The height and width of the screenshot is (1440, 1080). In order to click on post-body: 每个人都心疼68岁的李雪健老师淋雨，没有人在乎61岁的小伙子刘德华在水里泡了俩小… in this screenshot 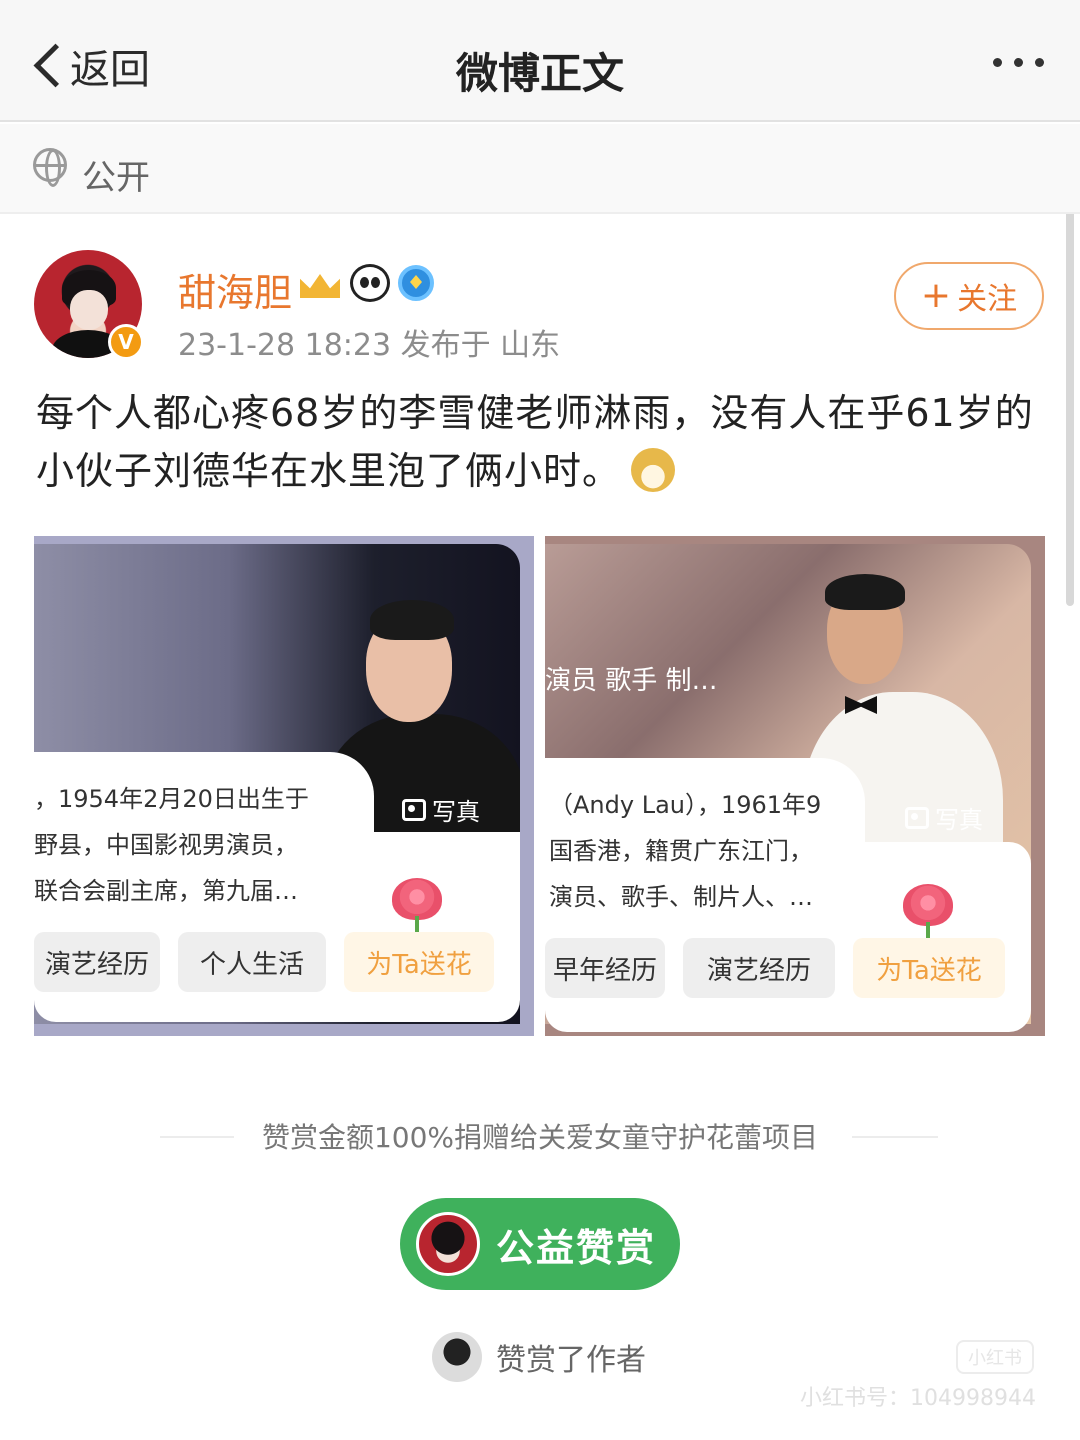, I will do `click(535, 442)`.